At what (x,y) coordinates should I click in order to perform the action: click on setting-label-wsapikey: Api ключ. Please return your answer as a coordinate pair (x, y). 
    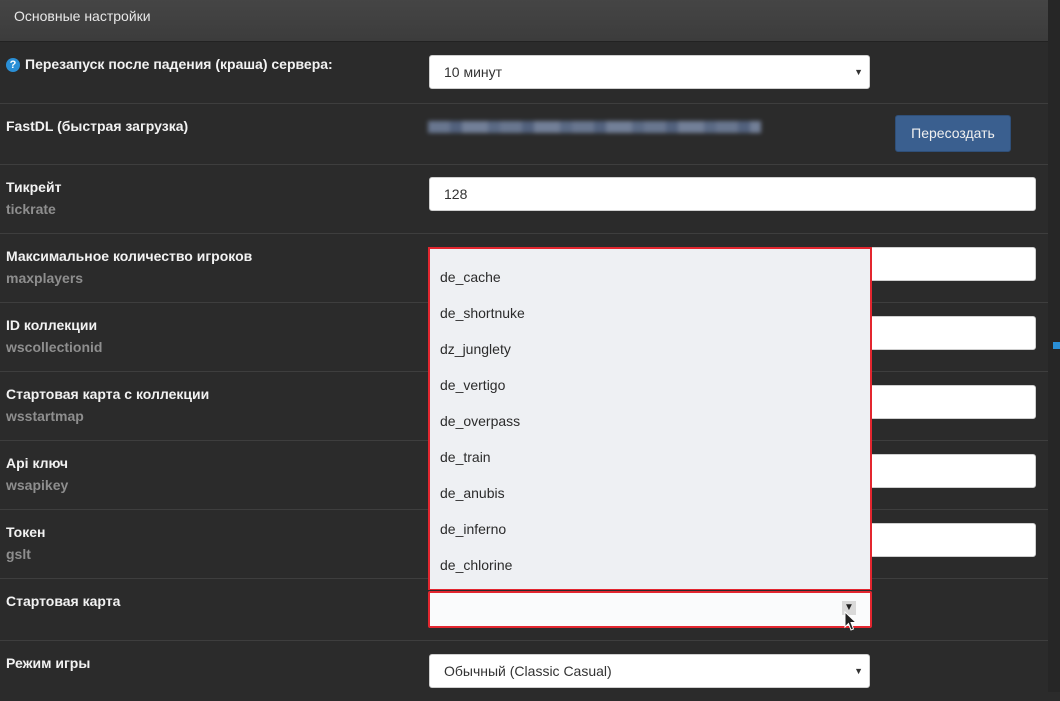
    Looking at the image, I should click on (37, 463).